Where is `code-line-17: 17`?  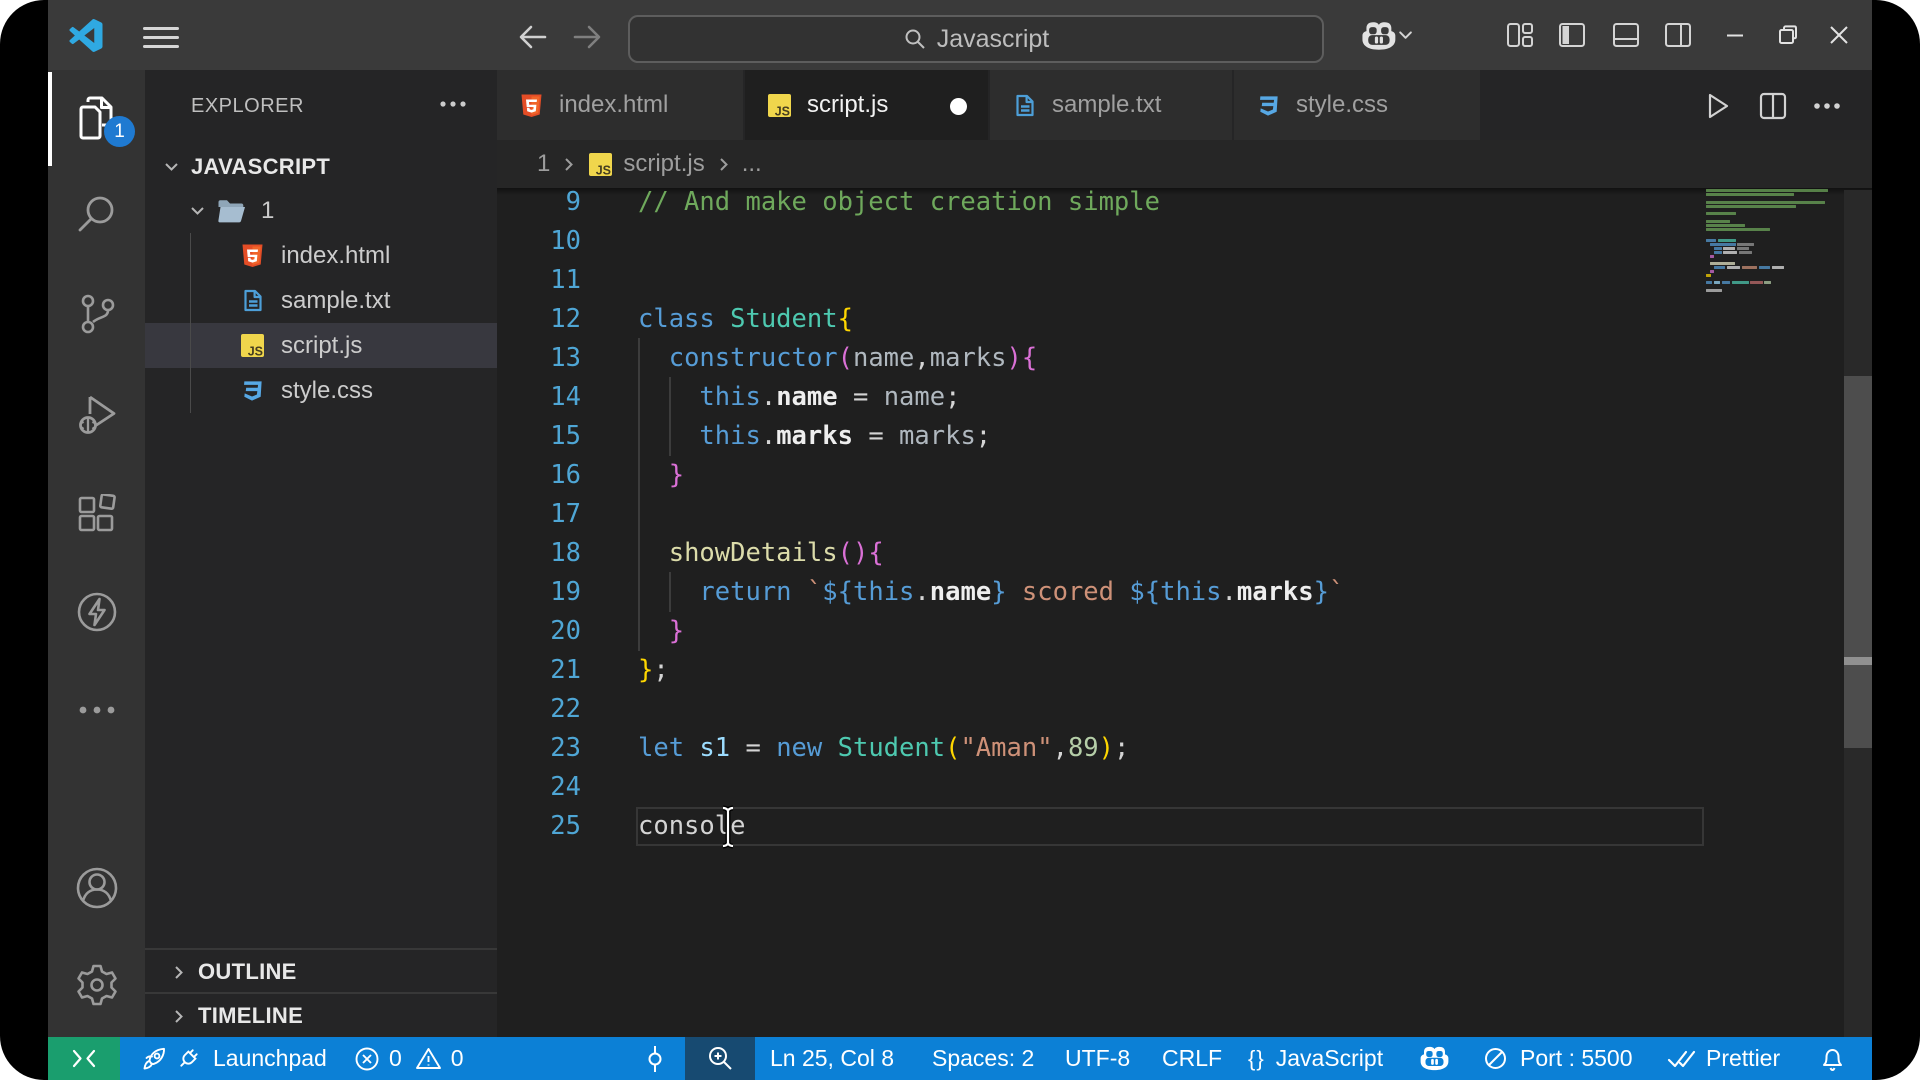 code-line-17: 17 is located at coordinates (1170, 514).